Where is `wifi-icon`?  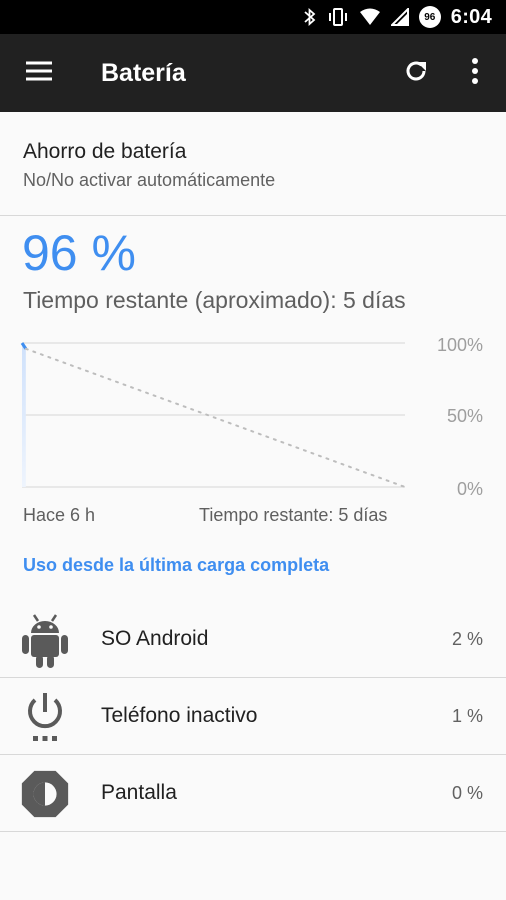 wifi-icon is located at coordinates (370, 17).